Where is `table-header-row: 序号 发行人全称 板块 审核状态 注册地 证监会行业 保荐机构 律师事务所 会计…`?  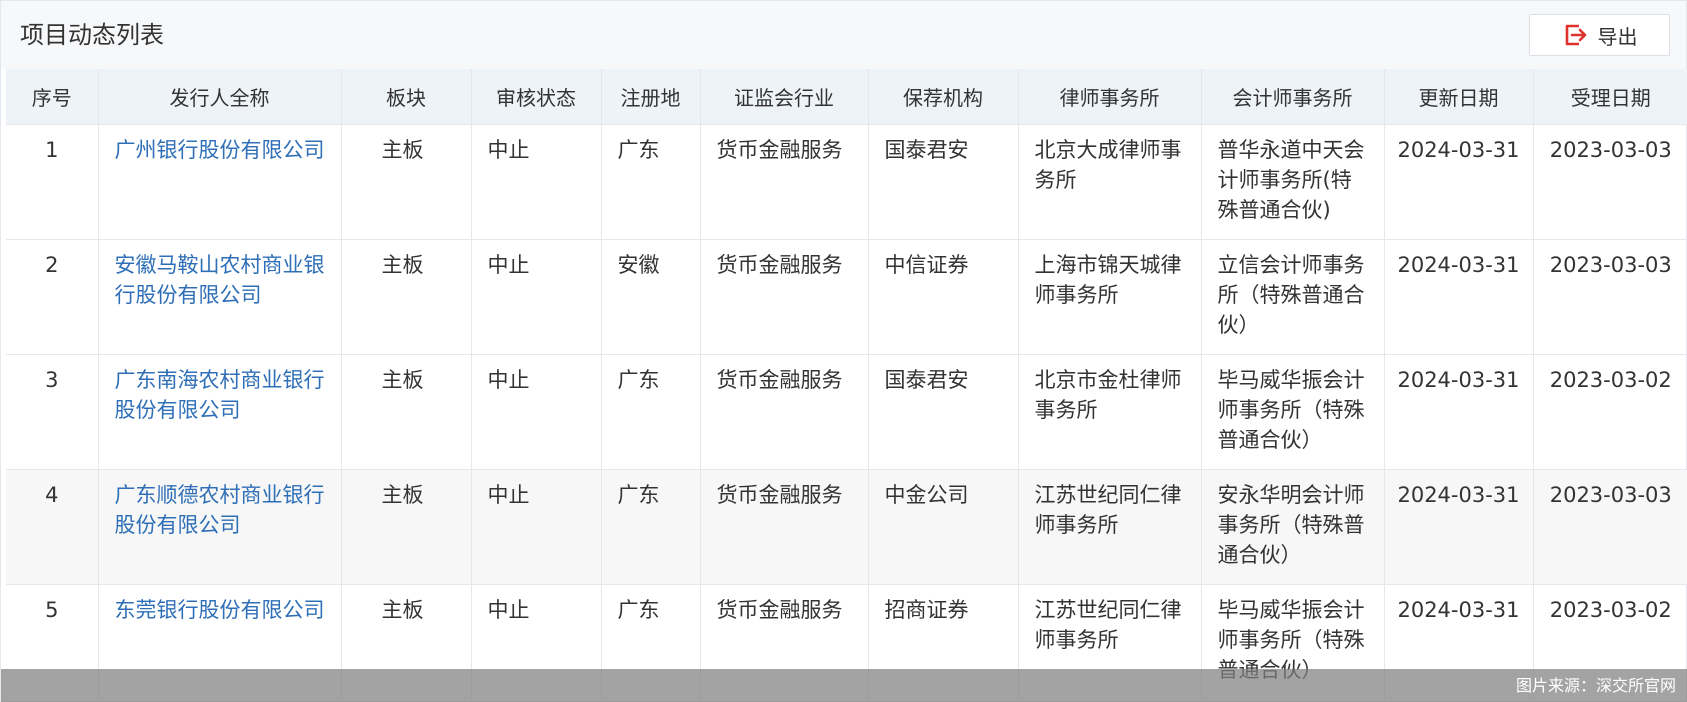
table-header-row: 序号 发行人全称 板块 审核状态 注册地 证监会行业 保荐机构 律师事务所 会计… is located at coordinates (846, 96).